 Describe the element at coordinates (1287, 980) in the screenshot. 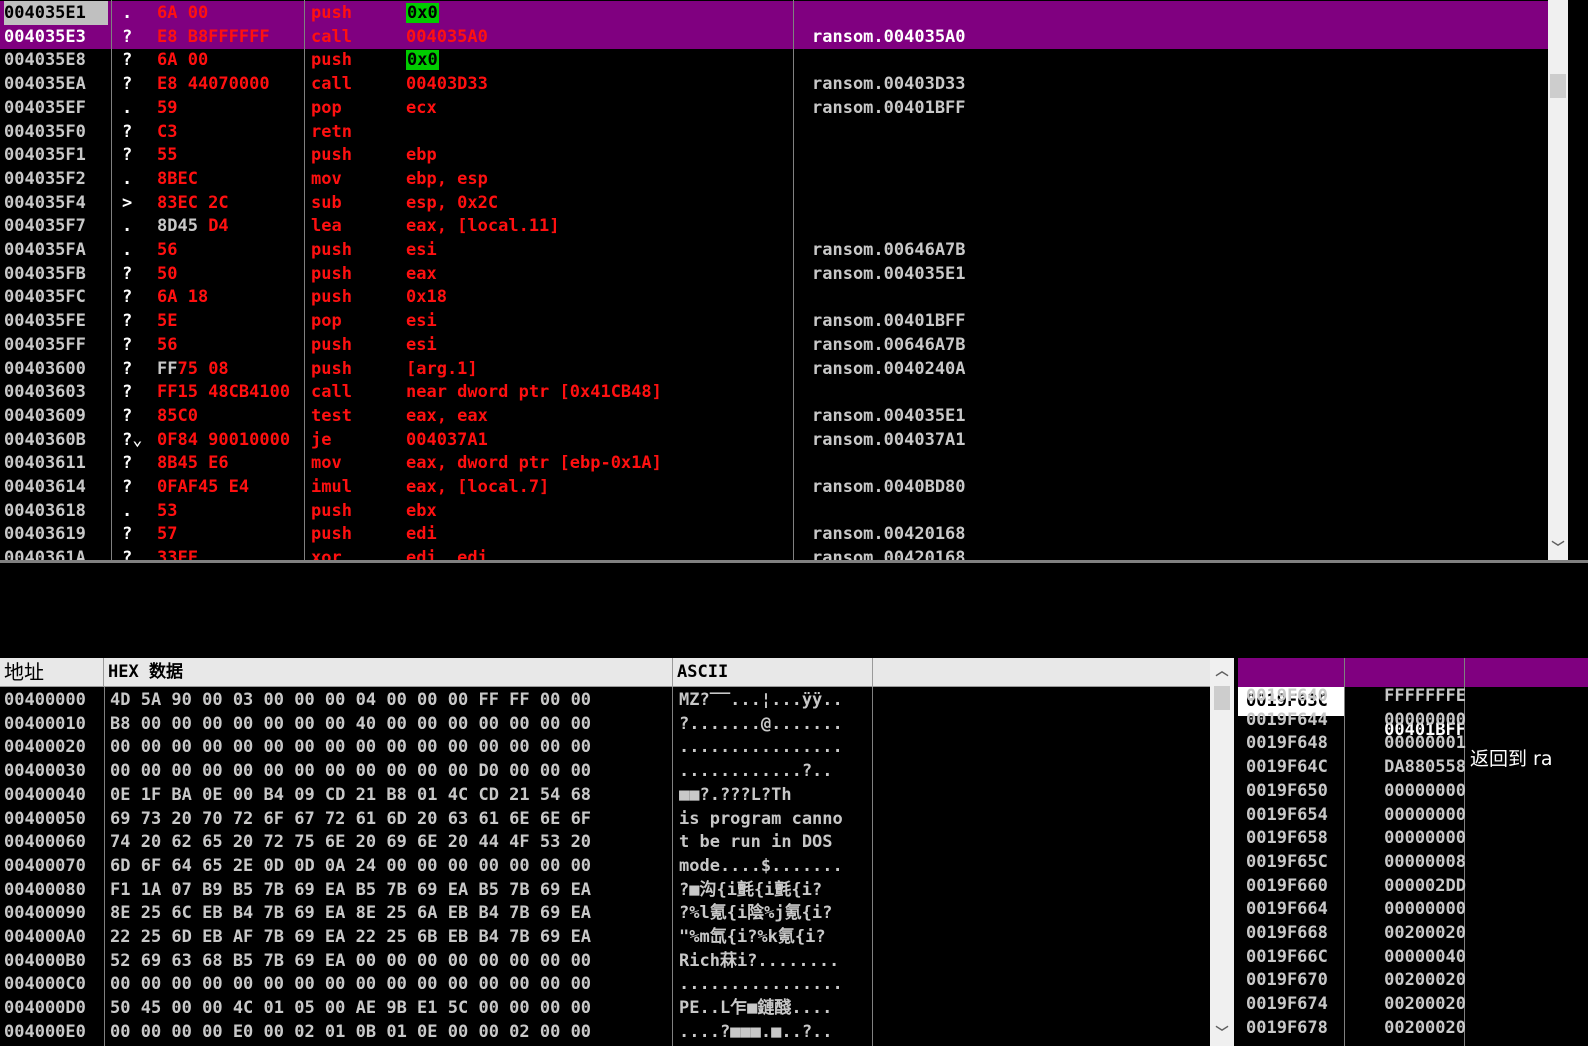

I see `stack-address: 0019F670` at that location.